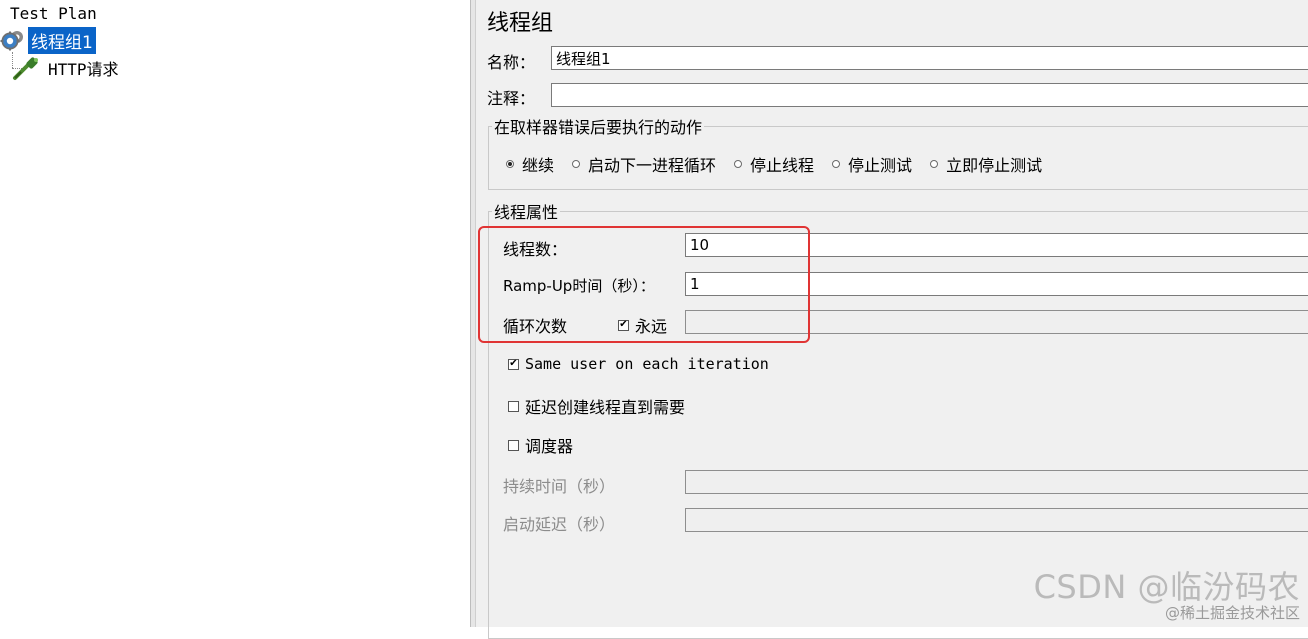  Describe the element at coordinates (996, 482) in the screenshot. I see `duration-input` at that location.